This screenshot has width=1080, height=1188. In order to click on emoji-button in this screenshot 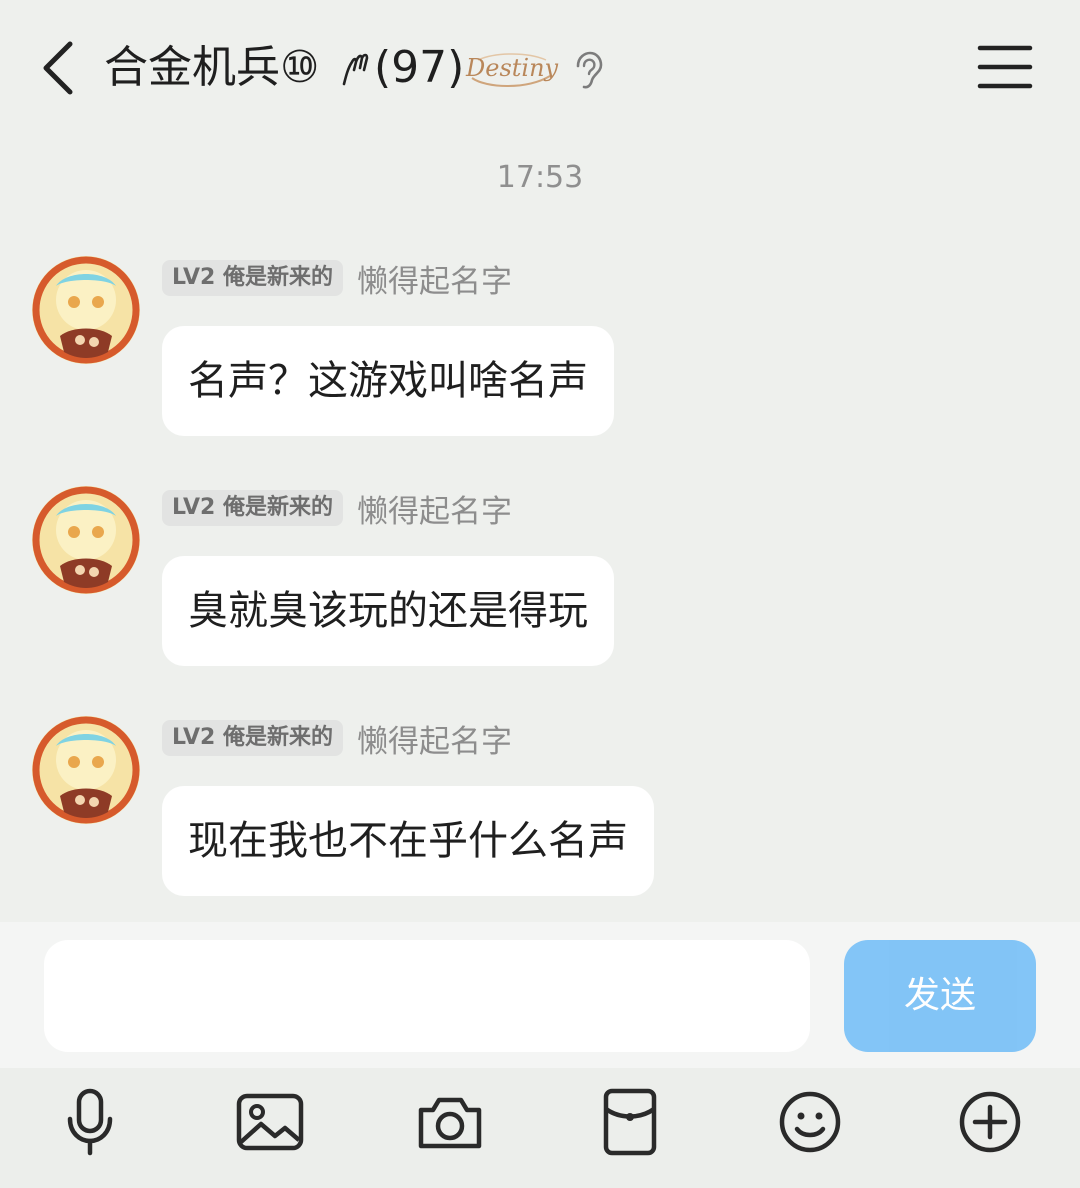, I will do `click(810, 1122)`.